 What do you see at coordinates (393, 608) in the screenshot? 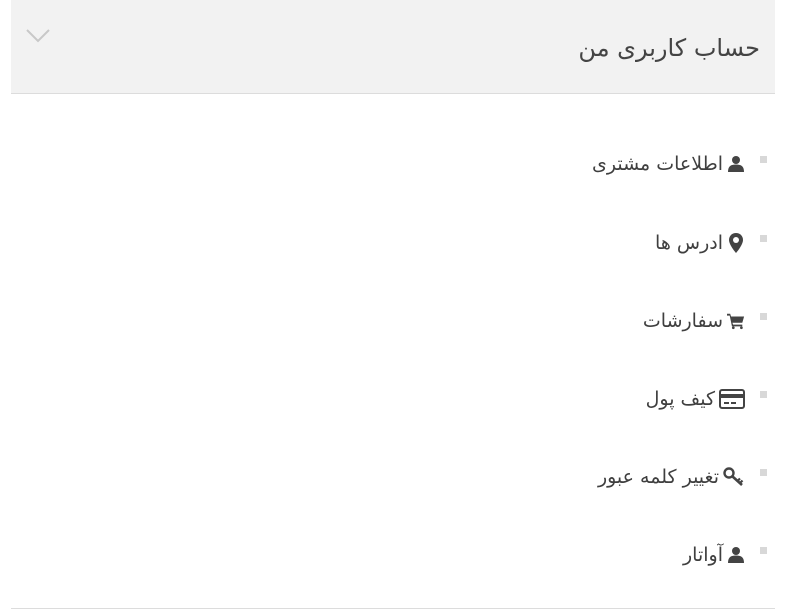
I see `bottom-divider` at bounding box center [393, 608].